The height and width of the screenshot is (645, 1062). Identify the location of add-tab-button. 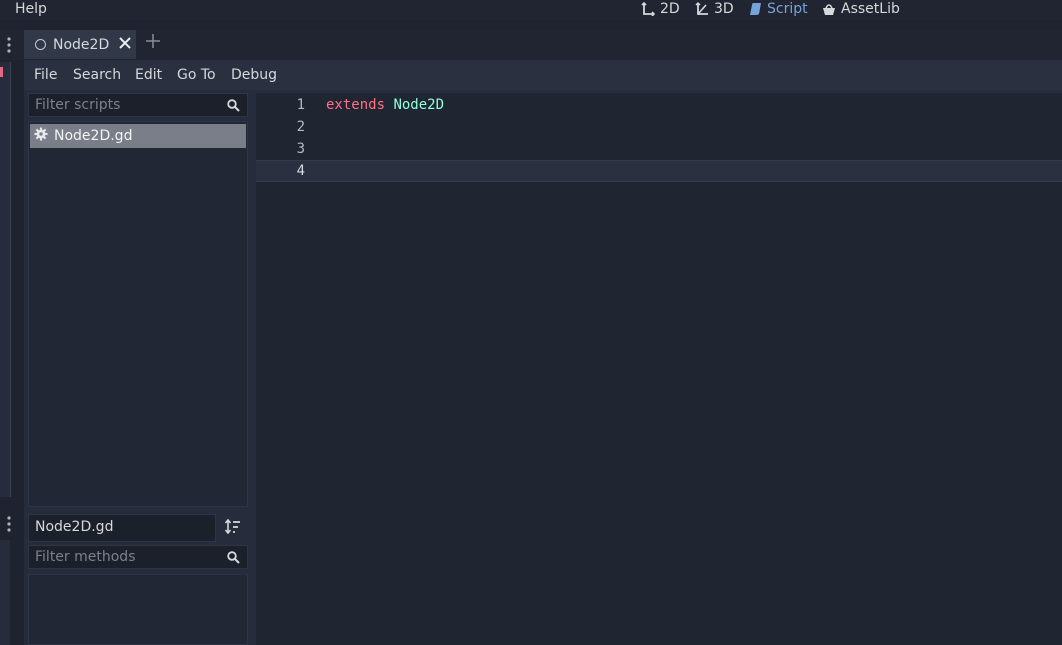
(153, 43).